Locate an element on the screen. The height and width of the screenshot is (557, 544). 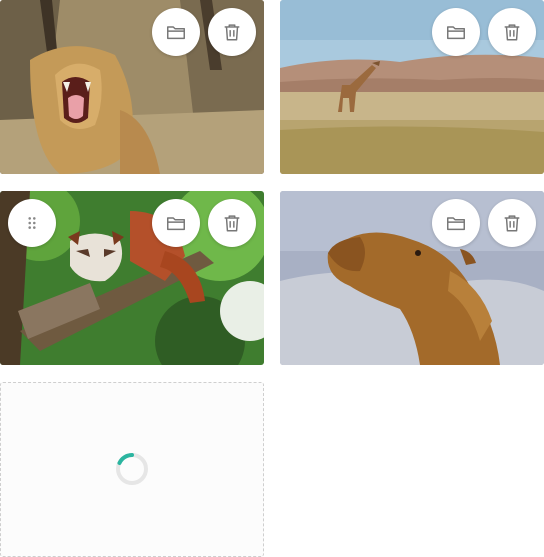
spinner-icon is located at coordinates (132, 469).